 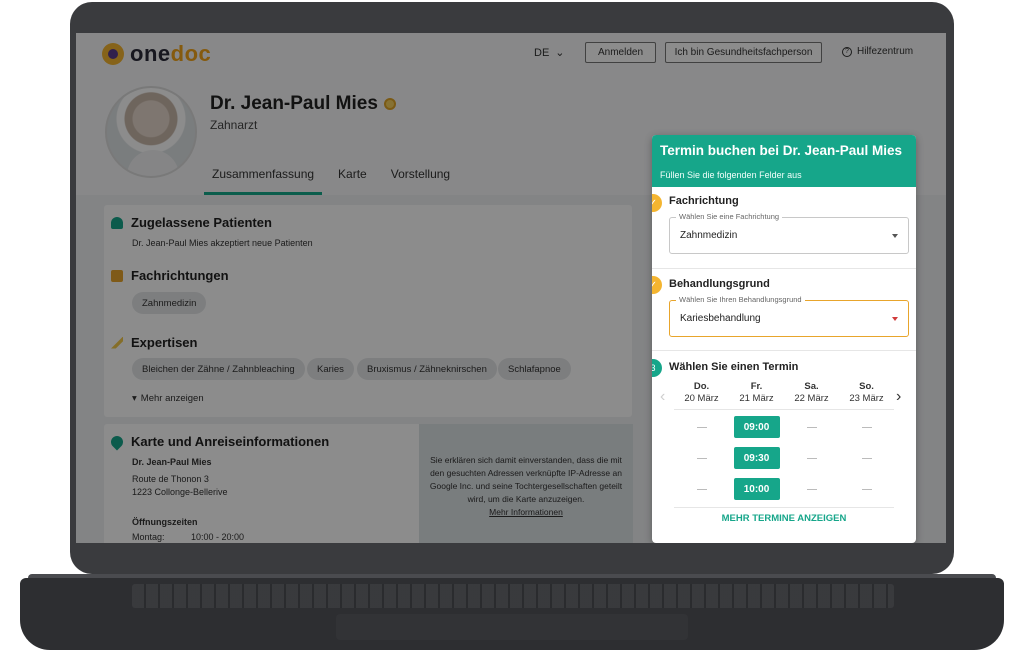 What do you see at coordinates (789, 233) in the screenshot?
I see `specialty-select: Wählen Sie eine Fachrichtung Zahnmedizin` at bounding box center [789, 233].